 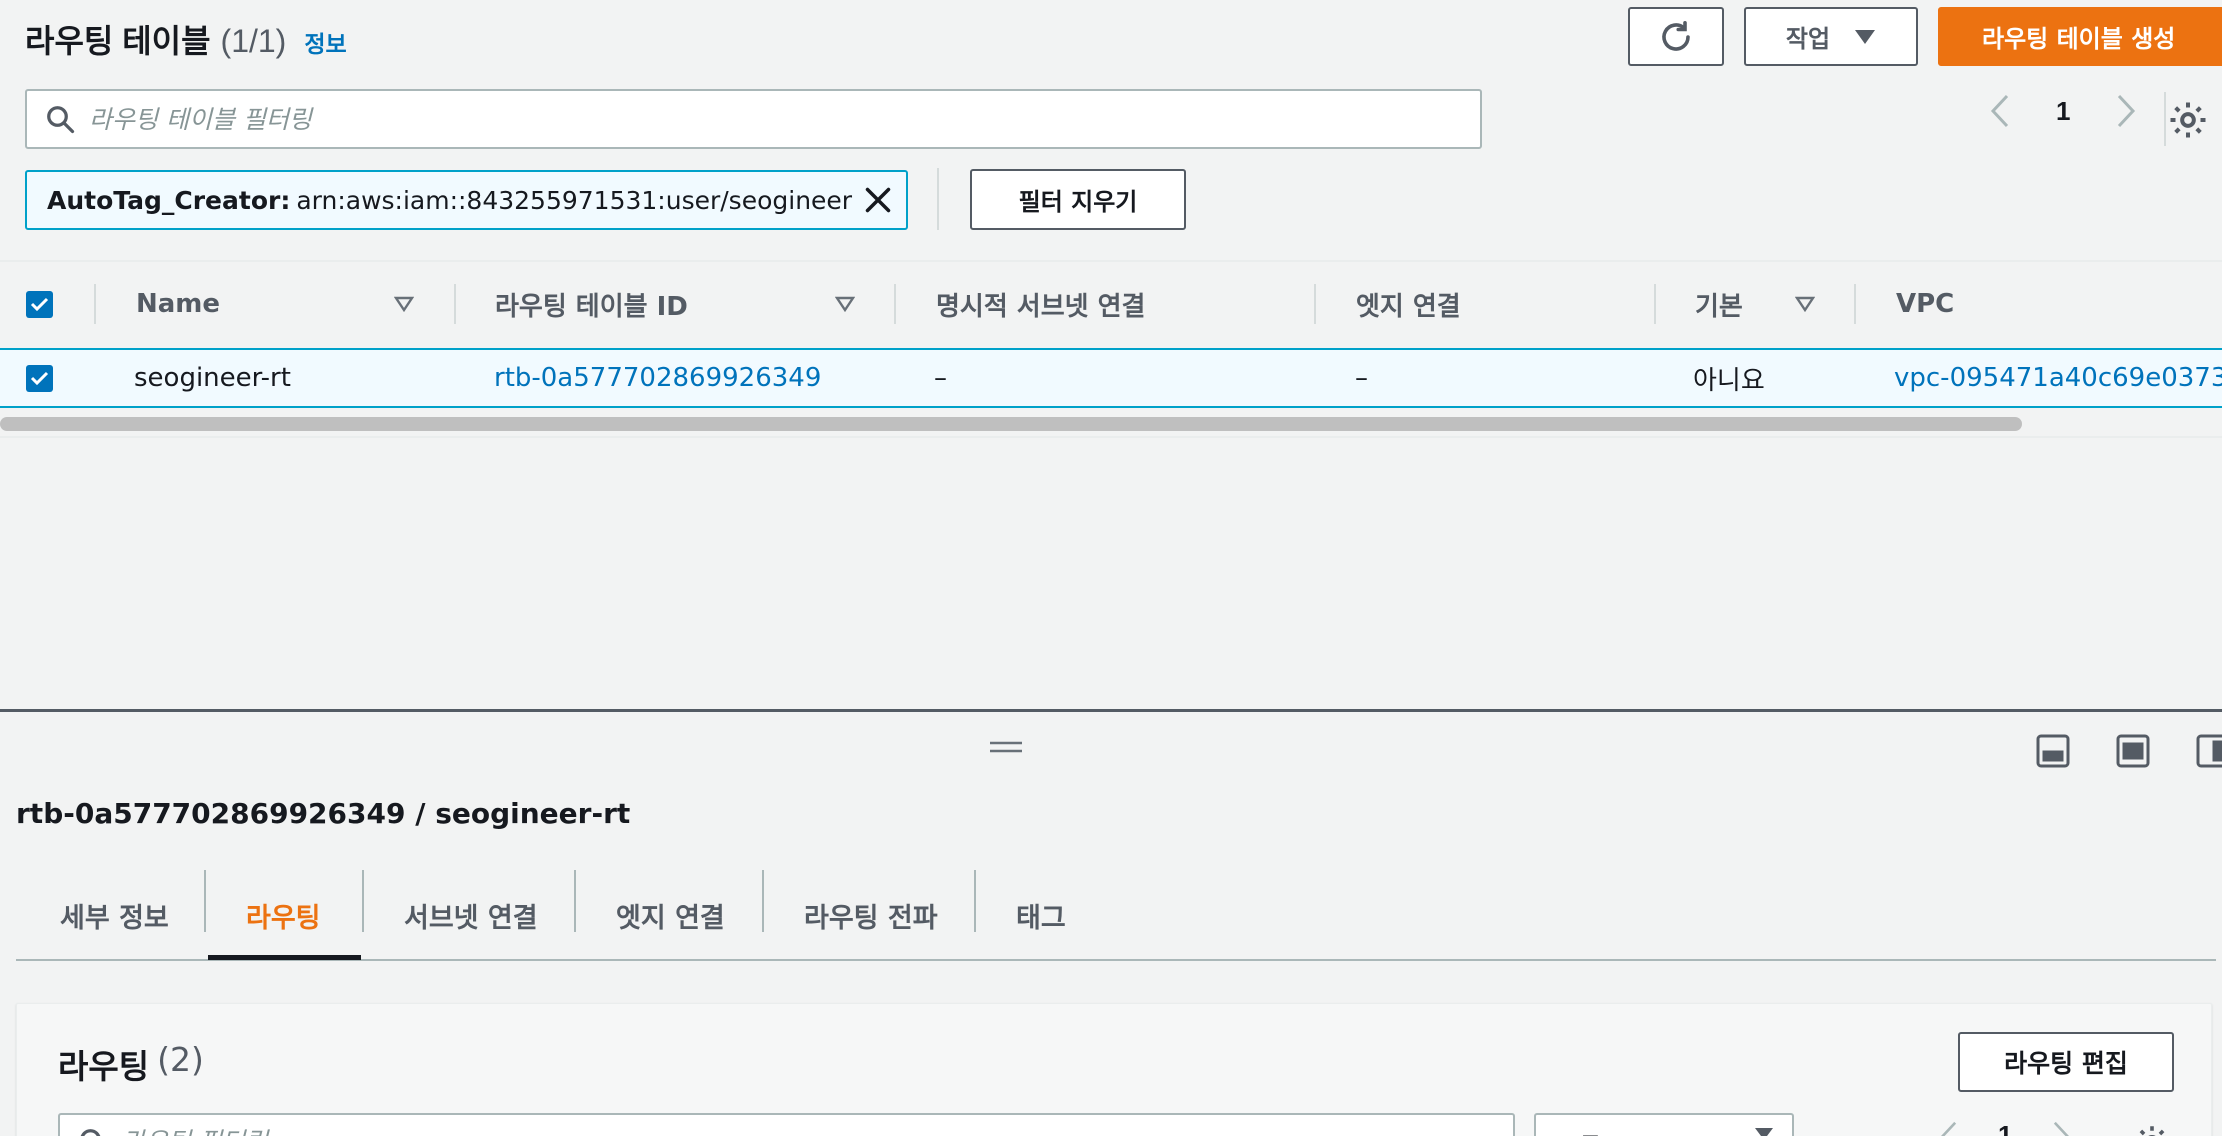 I want to click on column-header-label: Name, so click(x=178, y=304).